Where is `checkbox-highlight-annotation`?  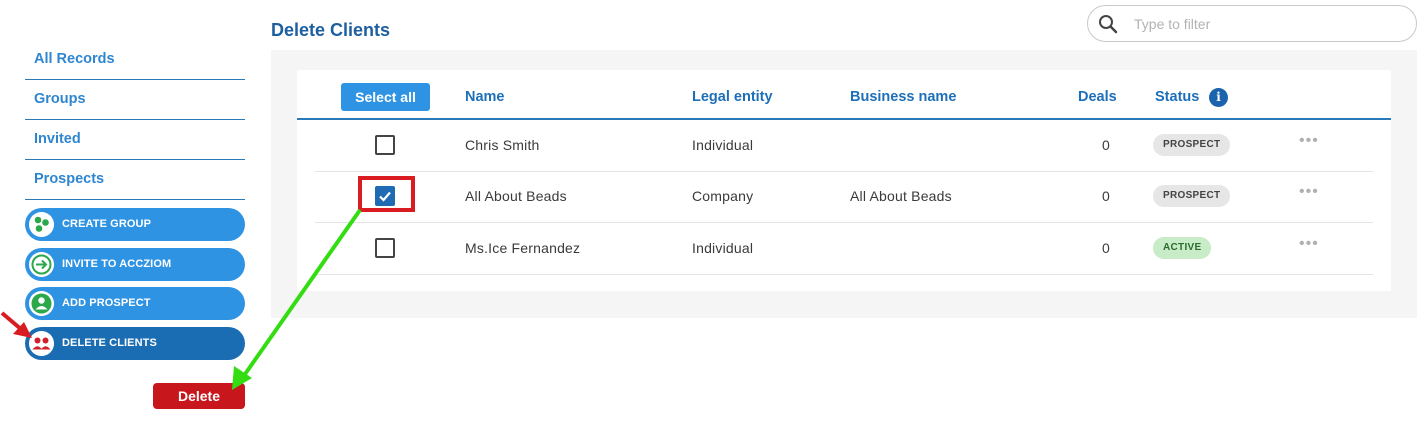 checkbox-highlight-annotation is located at coordinates (386, 194).